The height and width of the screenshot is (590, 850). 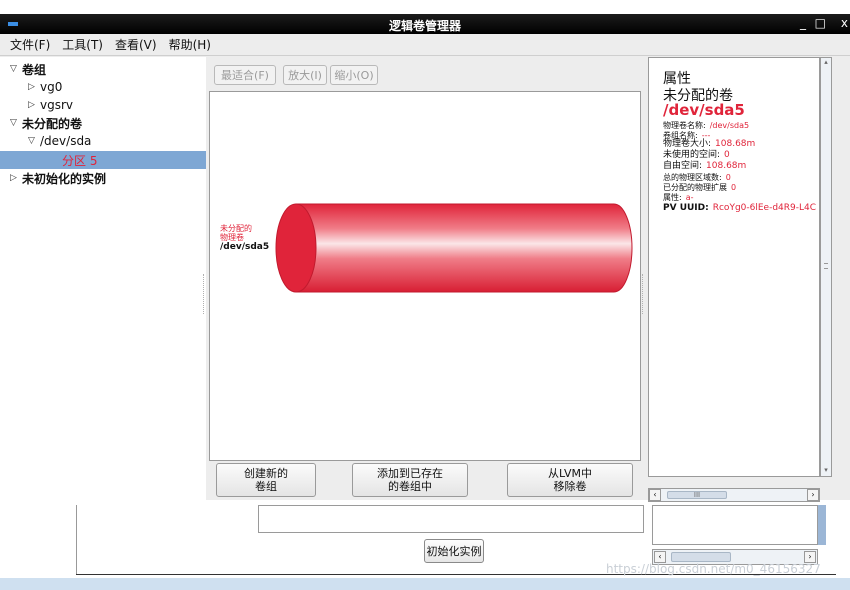 What do you see at coordinates (76, 540) in the screenshot?
I see `background-divider` at bounding box center [76, 540].